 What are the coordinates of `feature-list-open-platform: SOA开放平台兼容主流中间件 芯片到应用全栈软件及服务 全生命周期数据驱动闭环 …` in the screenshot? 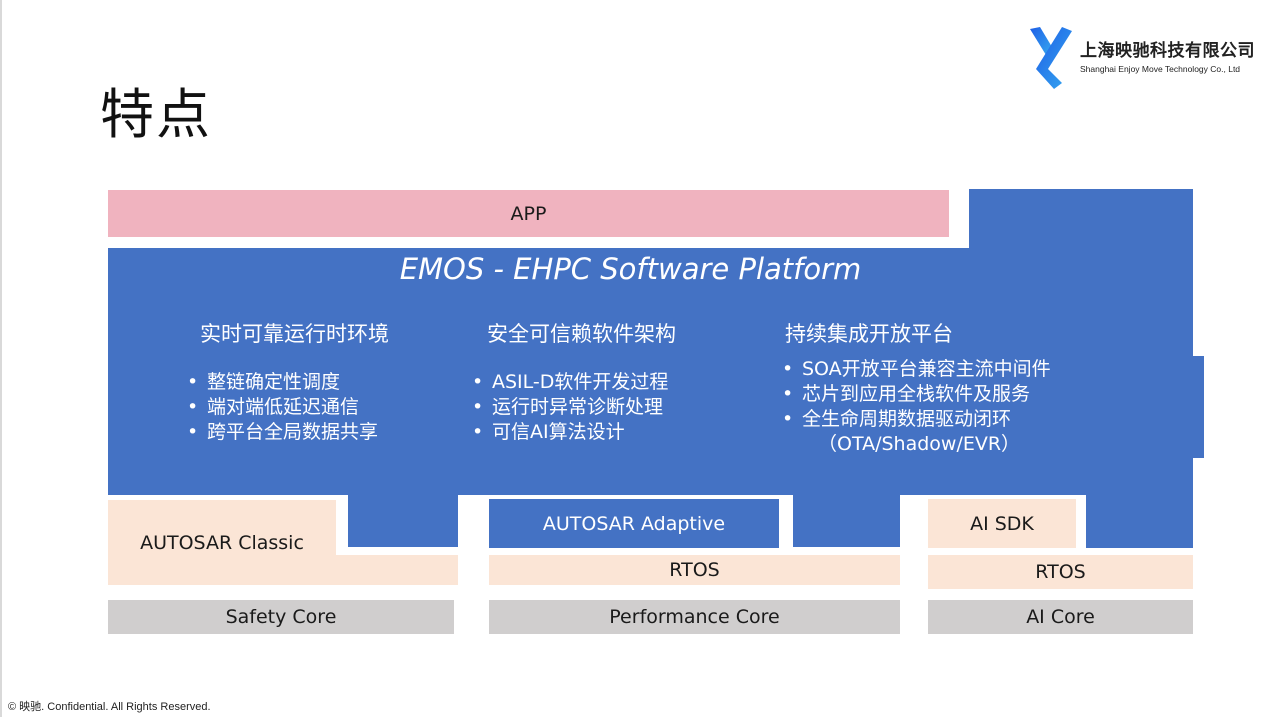 It's located at (915, 407).